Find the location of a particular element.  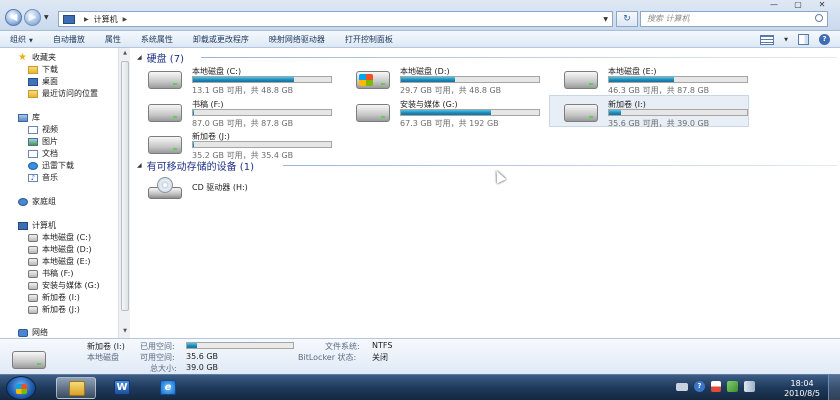

details-total-label: 总大小: is located at coordinates (163, 368).